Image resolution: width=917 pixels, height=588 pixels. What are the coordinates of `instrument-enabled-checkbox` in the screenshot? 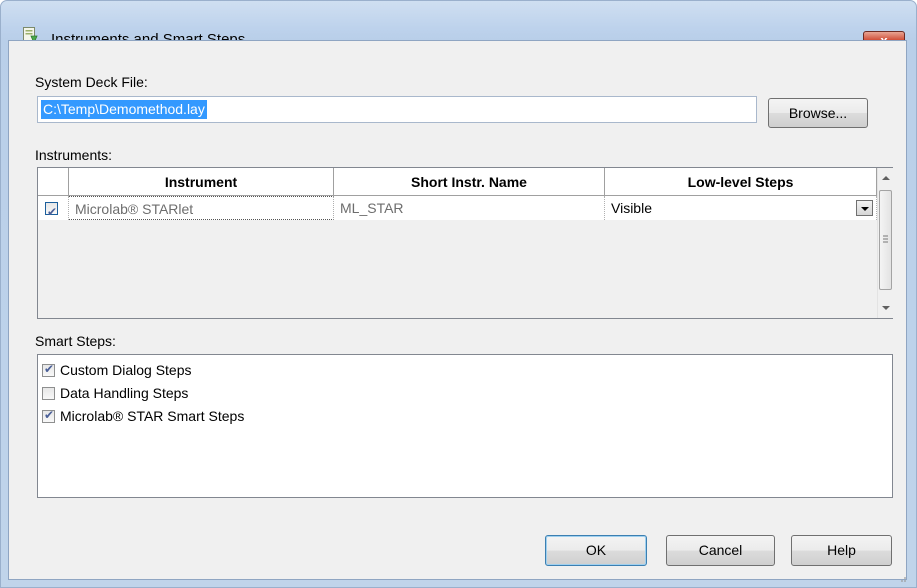 It's located at (51, 212).